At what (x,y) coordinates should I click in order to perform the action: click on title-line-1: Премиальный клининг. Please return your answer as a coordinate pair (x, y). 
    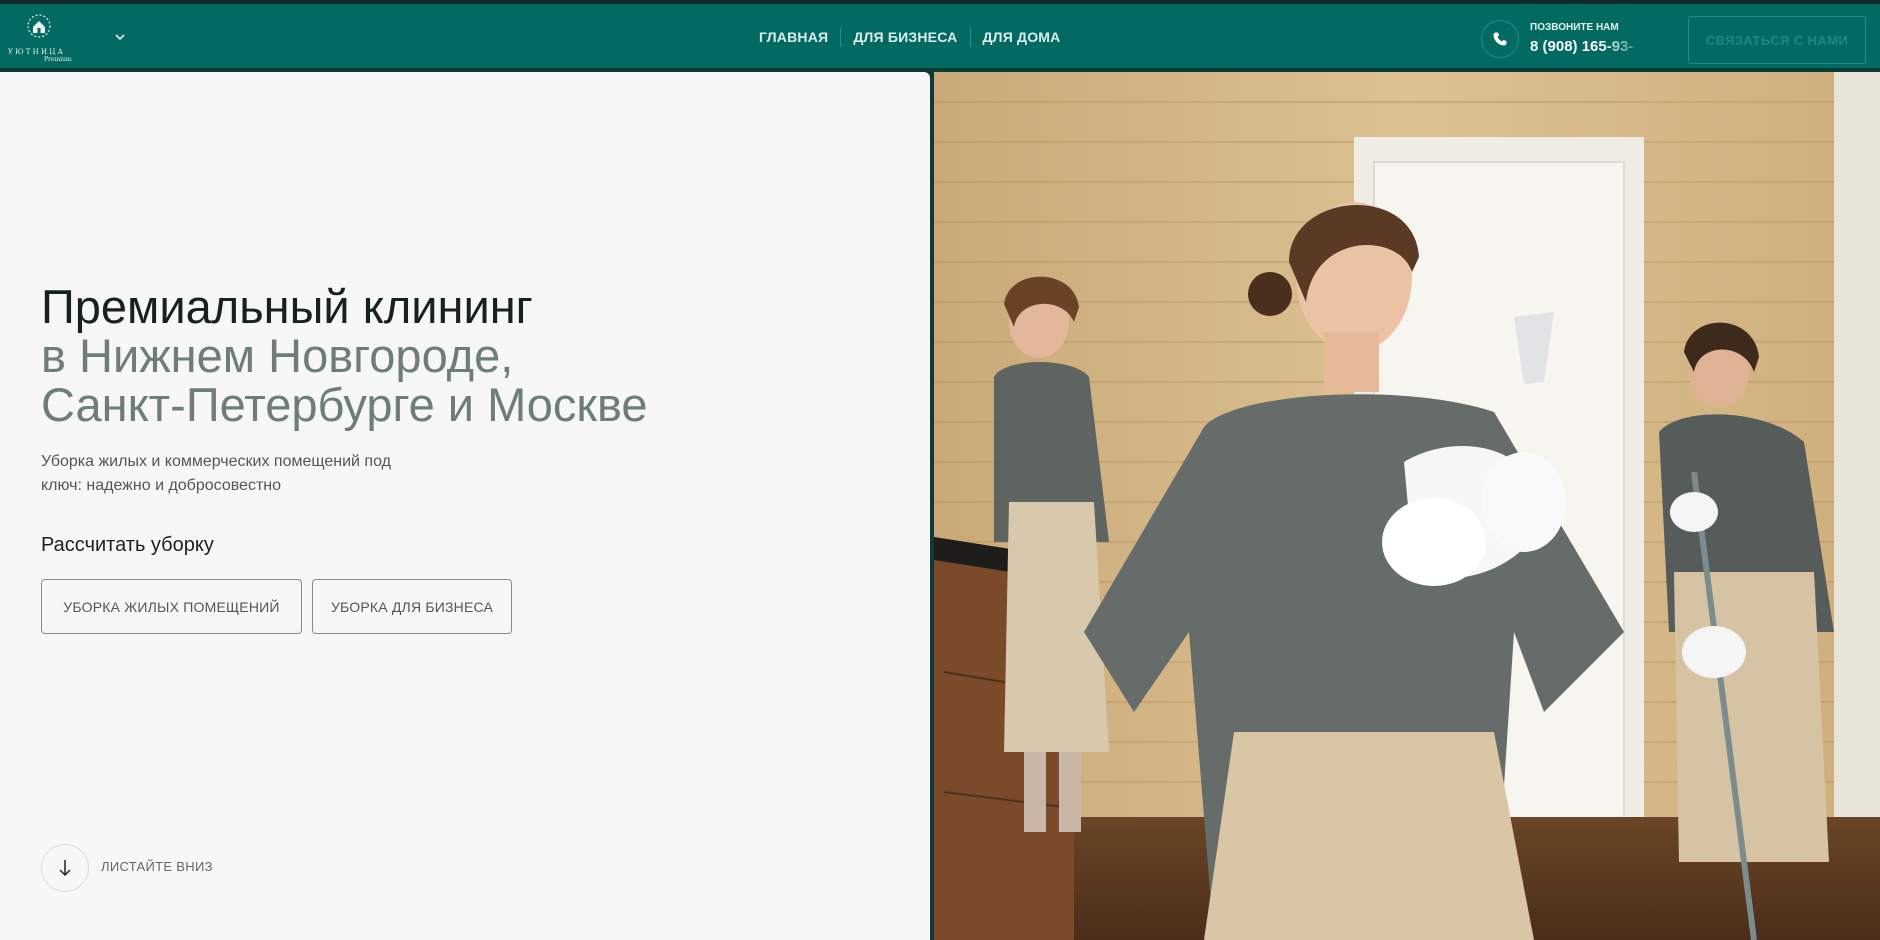
    Looking at the image, I should click on (287, 306).